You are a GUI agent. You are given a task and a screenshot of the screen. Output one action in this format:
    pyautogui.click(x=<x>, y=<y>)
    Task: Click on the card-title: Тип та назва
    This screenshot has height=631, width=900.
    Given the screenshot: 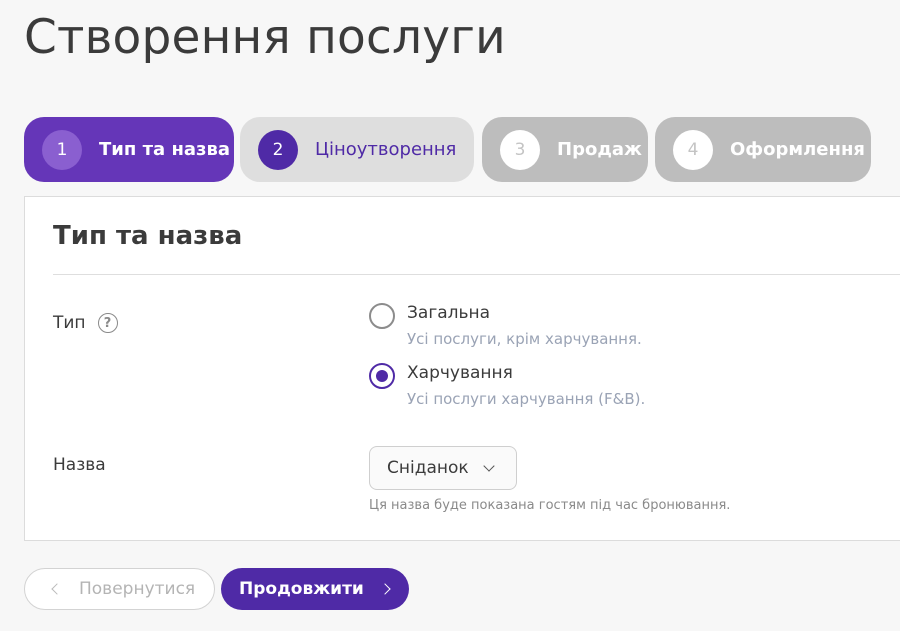 What is the action you would take?
    pyautogui.click(x=148, y=236)
    